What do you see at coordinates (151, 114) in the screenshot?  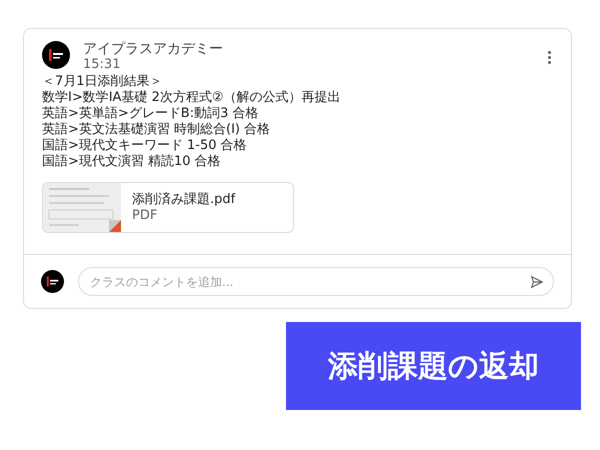 I see `post-text-line: 英語>英単語>グレードB:動詞3 合格` at bounding box center [151, 114].